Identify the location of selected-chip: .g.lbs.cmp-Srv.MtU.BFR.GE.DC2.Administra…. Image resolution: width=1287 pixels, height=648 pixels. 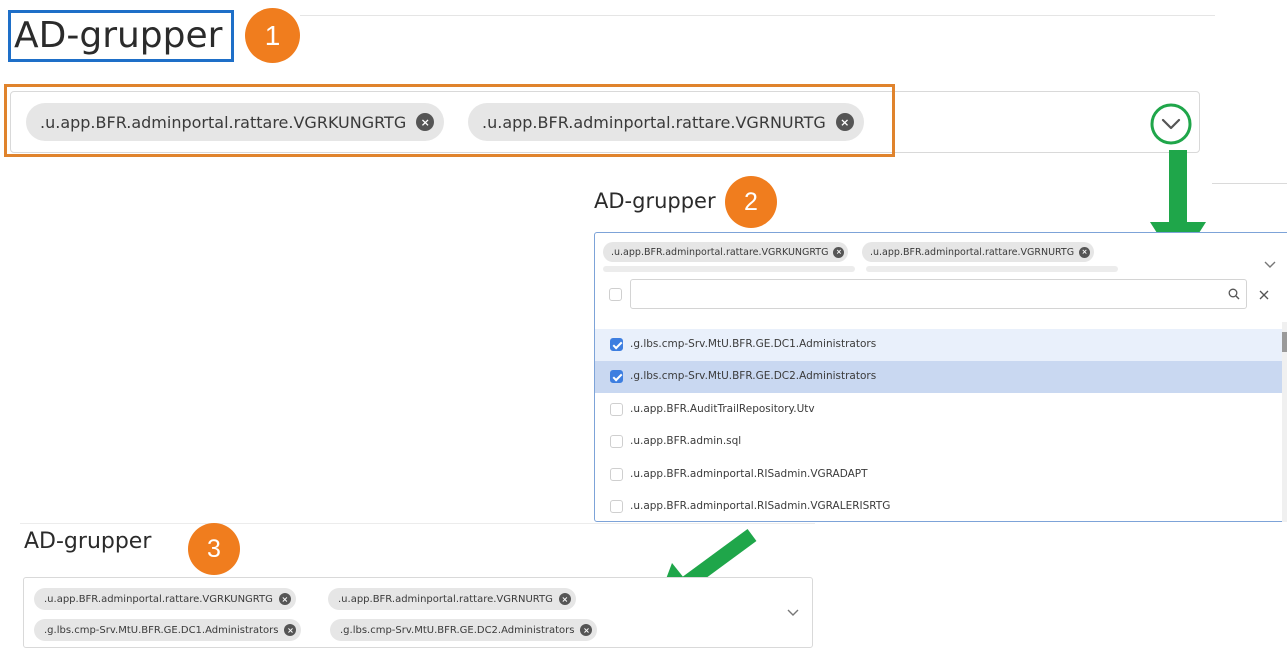
(464, 630).